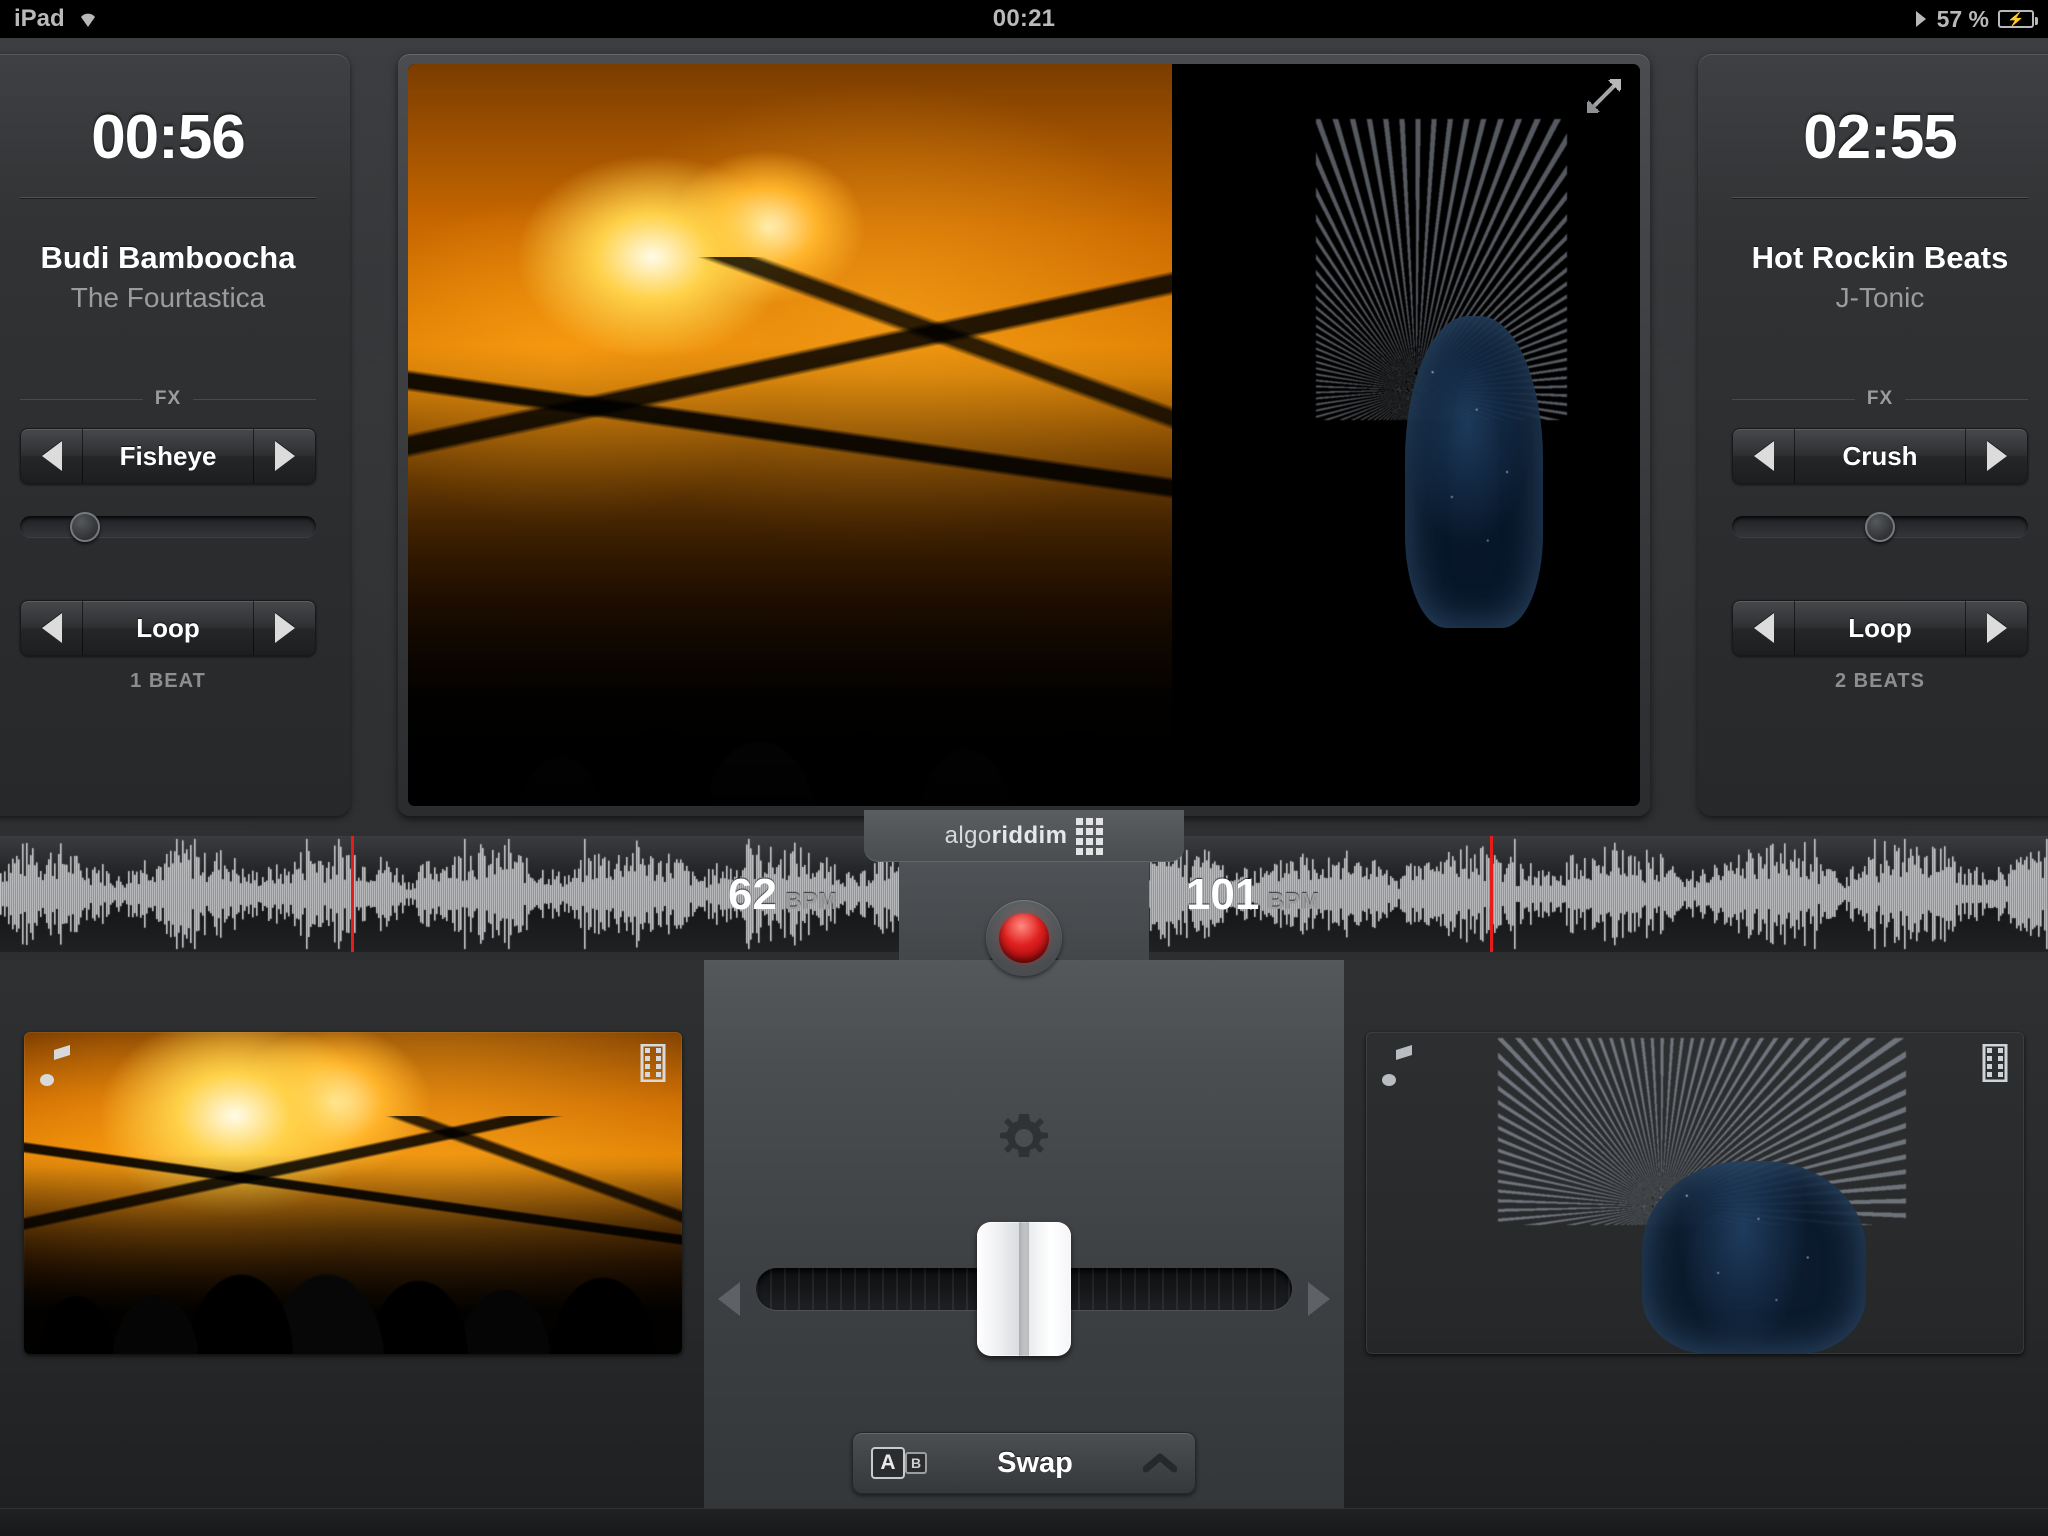 The width and height of the screenshot is (2048, 1536). I want to click on slider-track, so click(168, 526).